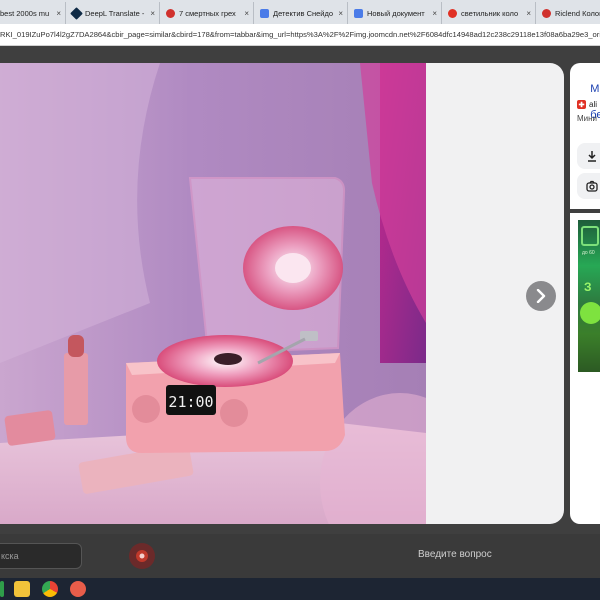  Describe the element at coordinates (300, 556) in the screenshot. I see `bottom-bar` at that location.